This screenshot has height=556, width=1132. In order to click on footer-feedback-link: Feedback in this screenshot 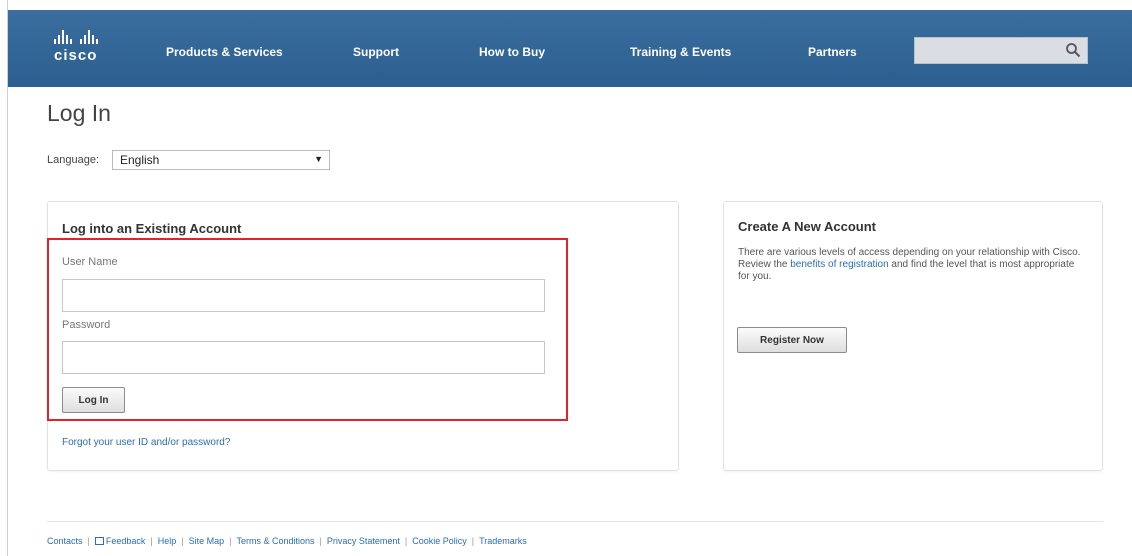, I will do `click(126, 541)`.